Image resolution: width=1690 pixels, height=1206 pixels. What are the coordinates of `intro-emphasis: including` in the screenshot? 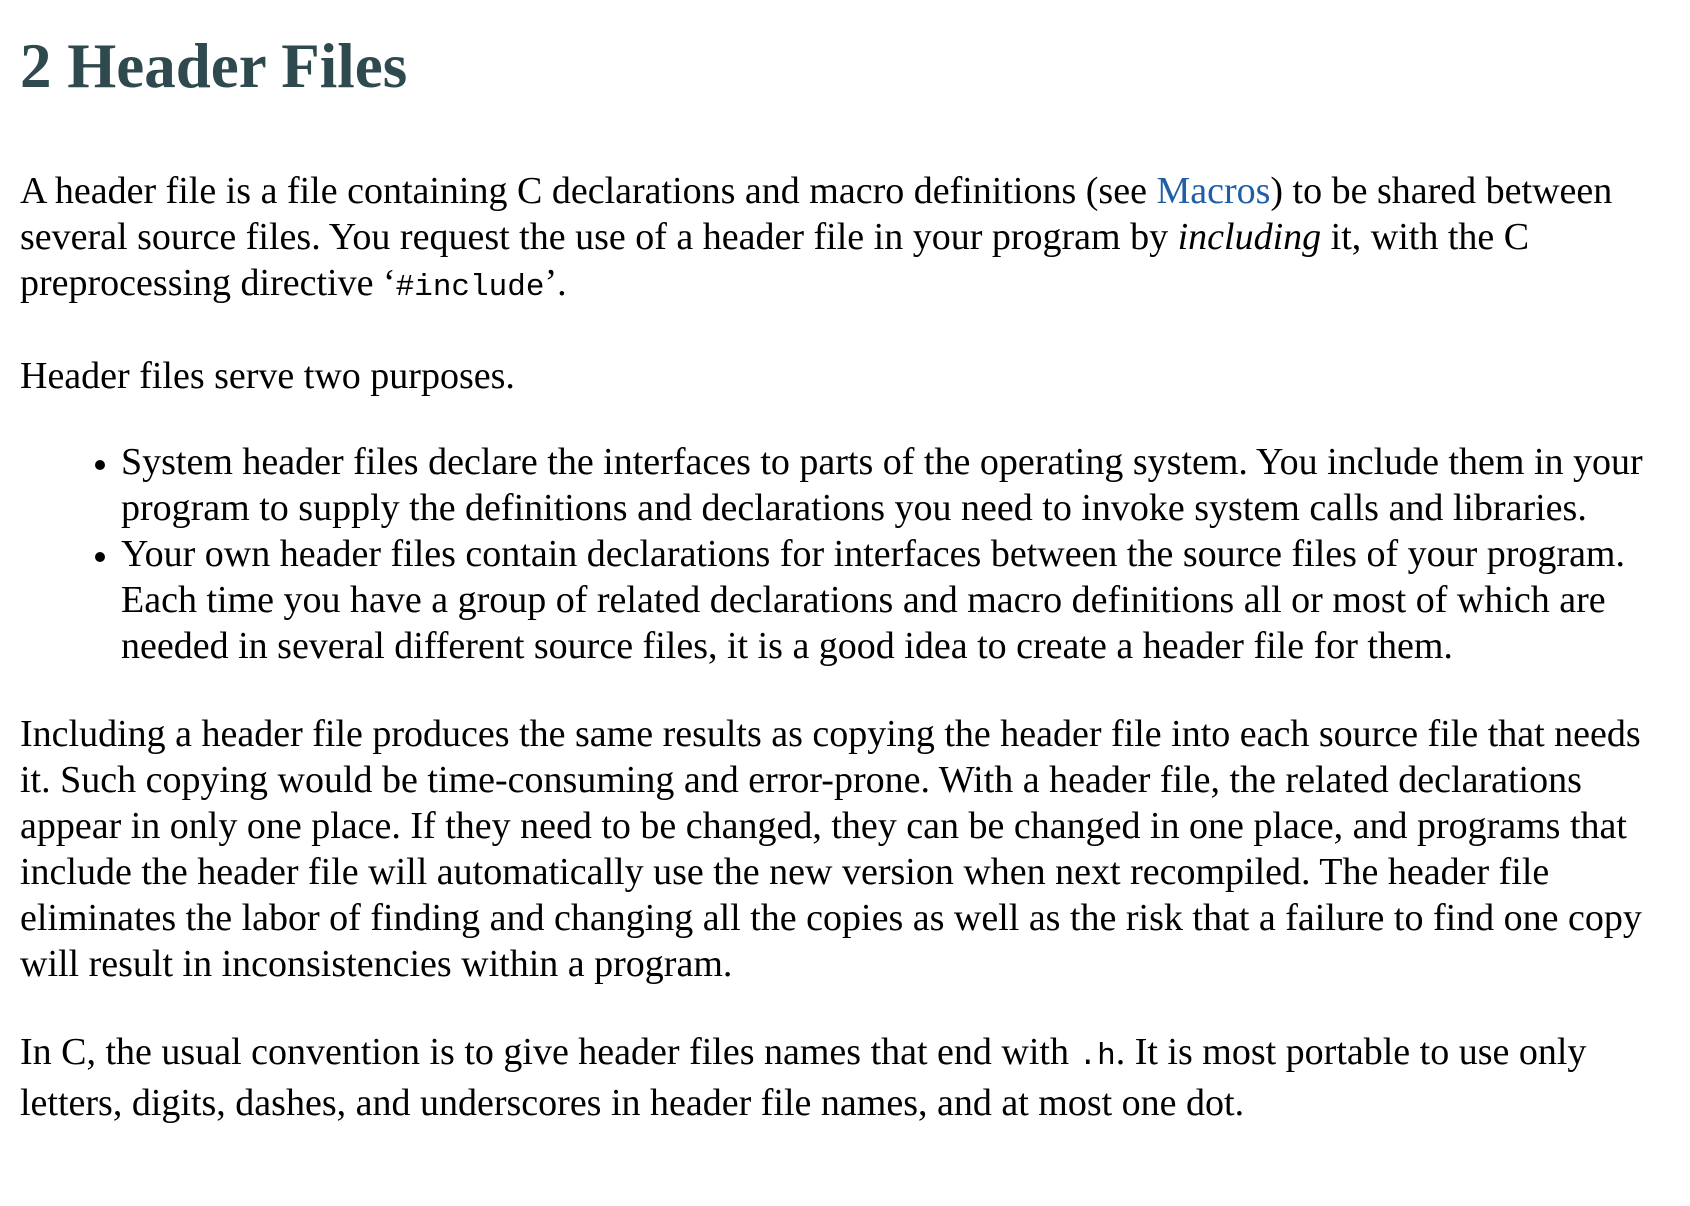 It's located at (1249, 237).